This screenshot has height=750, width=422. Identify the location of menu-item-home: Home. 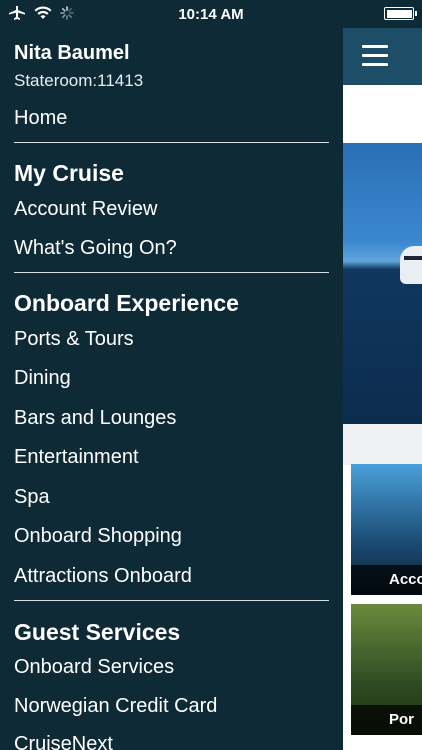
(40, 118).